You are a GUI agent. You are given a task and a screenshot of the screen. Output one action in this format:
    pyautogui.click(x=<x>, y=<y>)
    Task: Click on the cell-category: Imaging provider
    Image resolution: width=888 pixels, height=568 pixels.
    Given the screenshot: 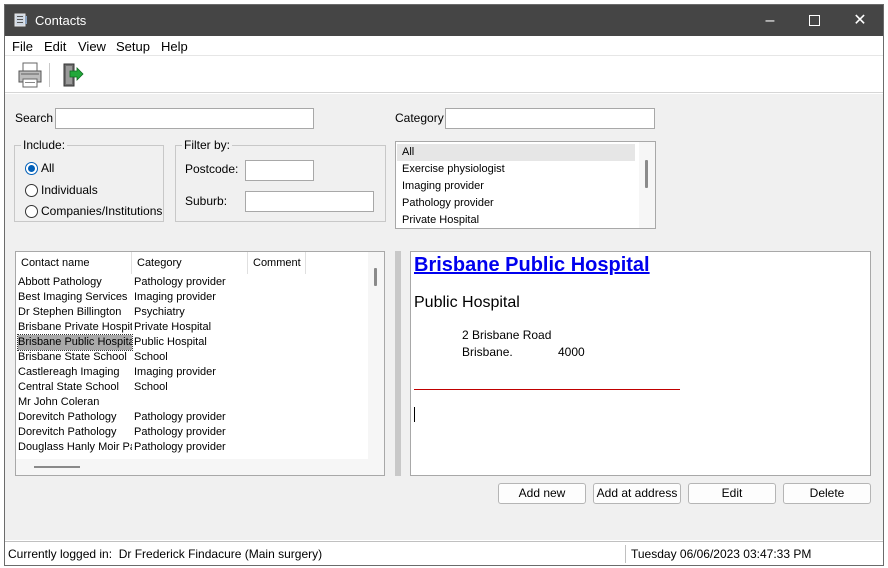 What is the action you would take?
    pyautogui.click(x=175, y=372)
    